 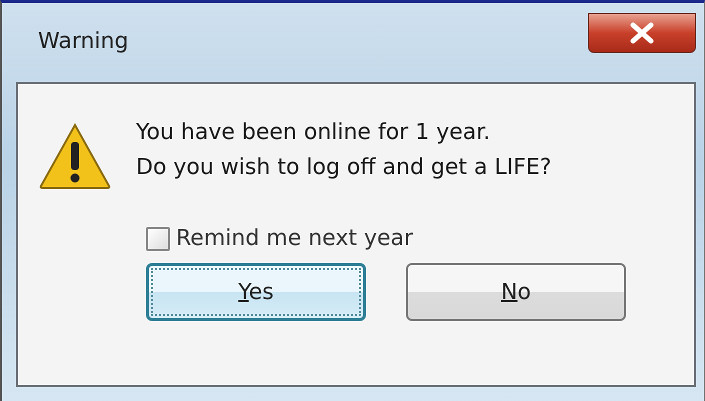 What do you see at coordinates (314, 132) in the screenshot?
I see `message-text: You have been online for 1 year.` at bounding box center [314, 132].